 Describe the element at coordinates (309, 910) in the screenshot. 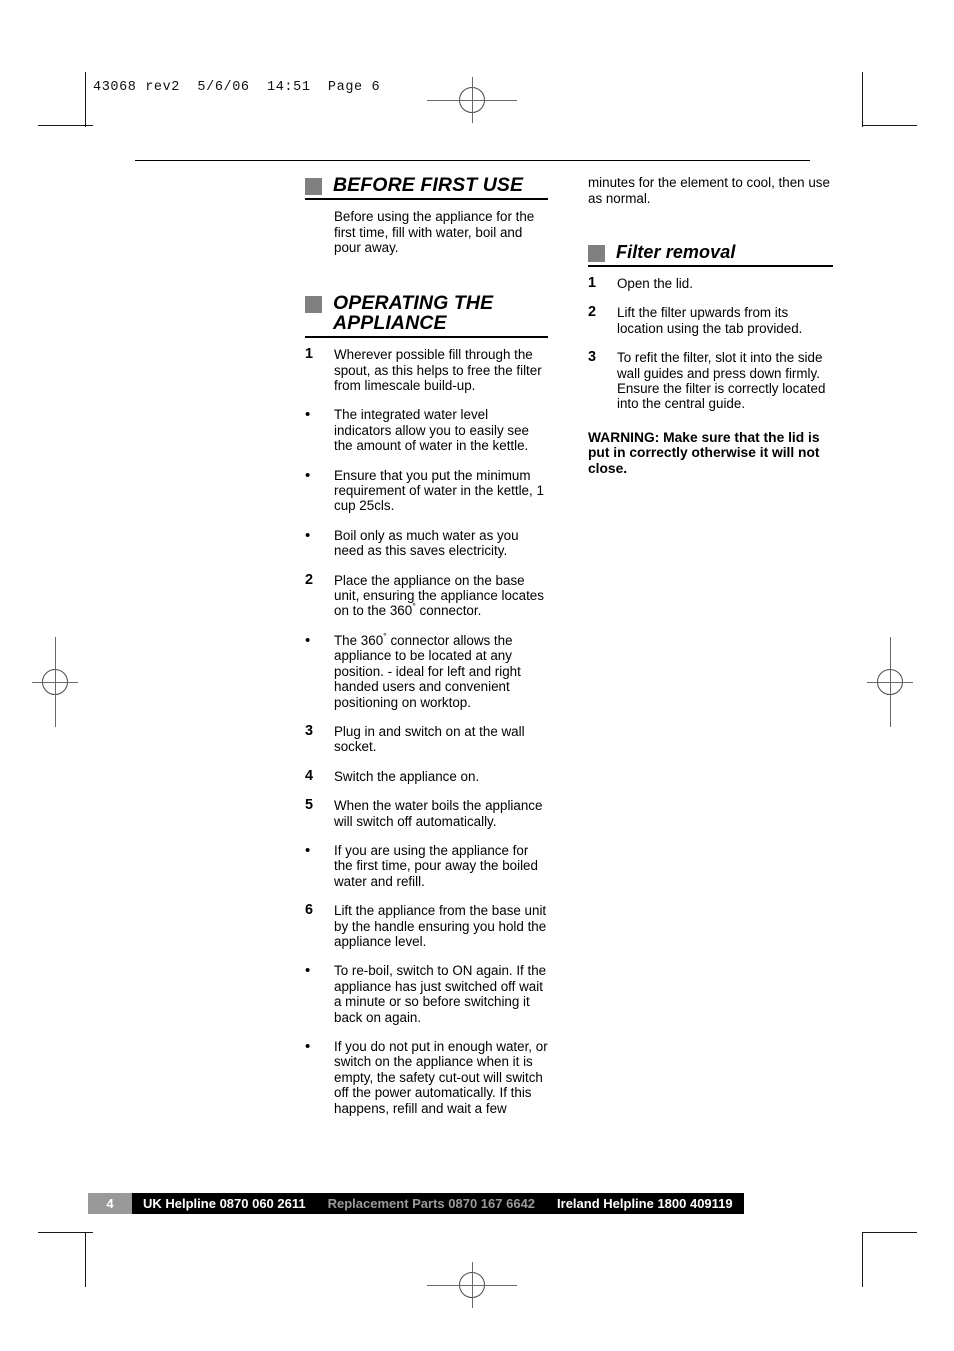

I see `list-marker: 6` at that location.